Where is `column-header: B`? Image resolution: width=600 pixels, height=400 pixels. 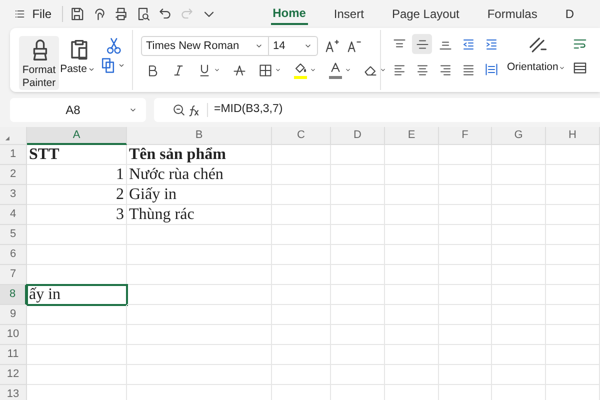
column-header: B is located at coordinates (199, 136).